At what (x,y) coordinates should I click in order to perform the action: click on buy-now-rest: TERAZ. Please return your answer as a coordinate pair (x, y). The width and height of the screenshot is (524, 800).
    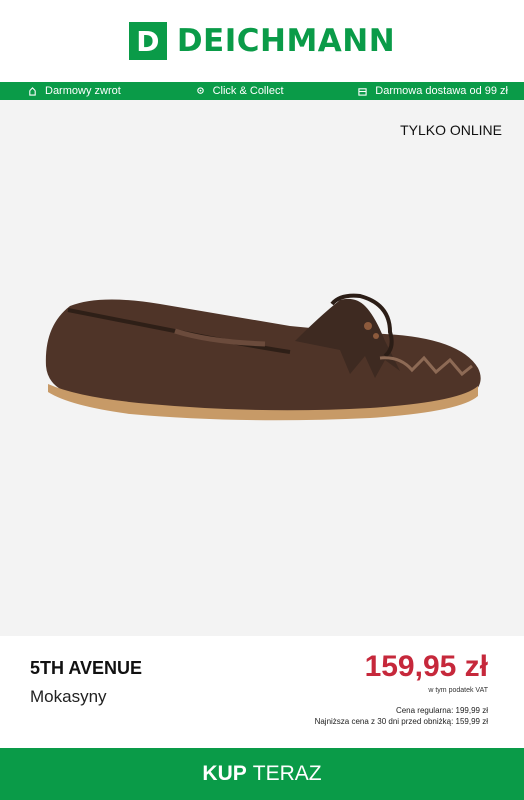
    Looking at the image, I should click on (287, 773).